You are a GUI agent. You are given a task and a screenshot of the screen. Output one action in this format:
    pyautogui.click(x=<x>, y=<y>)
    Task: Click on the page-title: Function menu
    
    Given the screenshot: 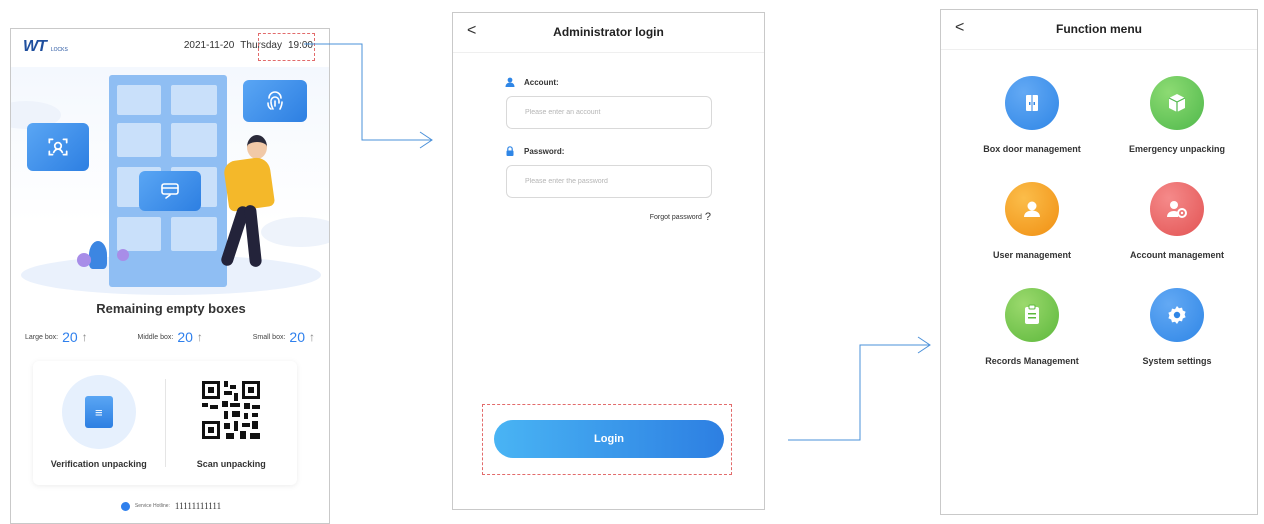 What is the action you would take?
    pyautogui.click(x=1099, y=29)
    